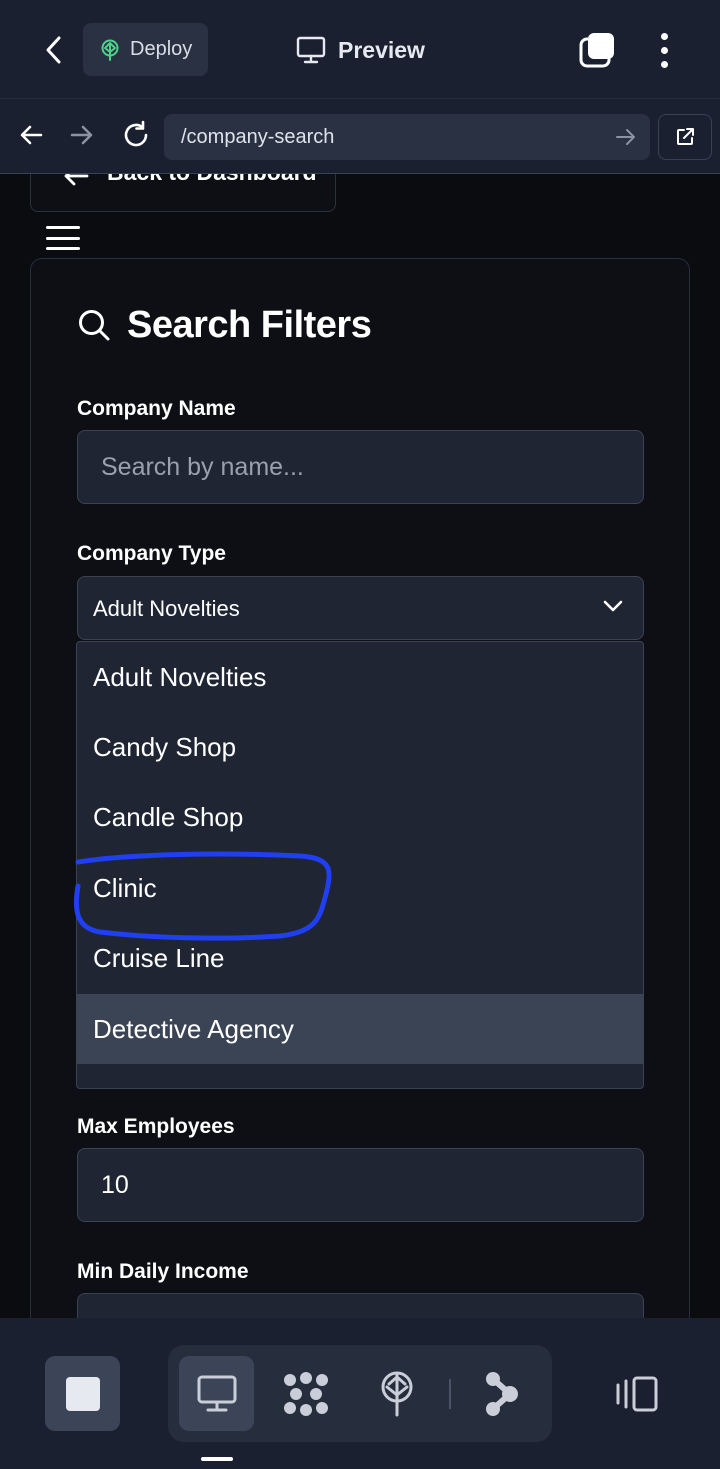 The height and width of the screenshot is (1469, 720). I want to click on reload-icon, so click(136, 133).